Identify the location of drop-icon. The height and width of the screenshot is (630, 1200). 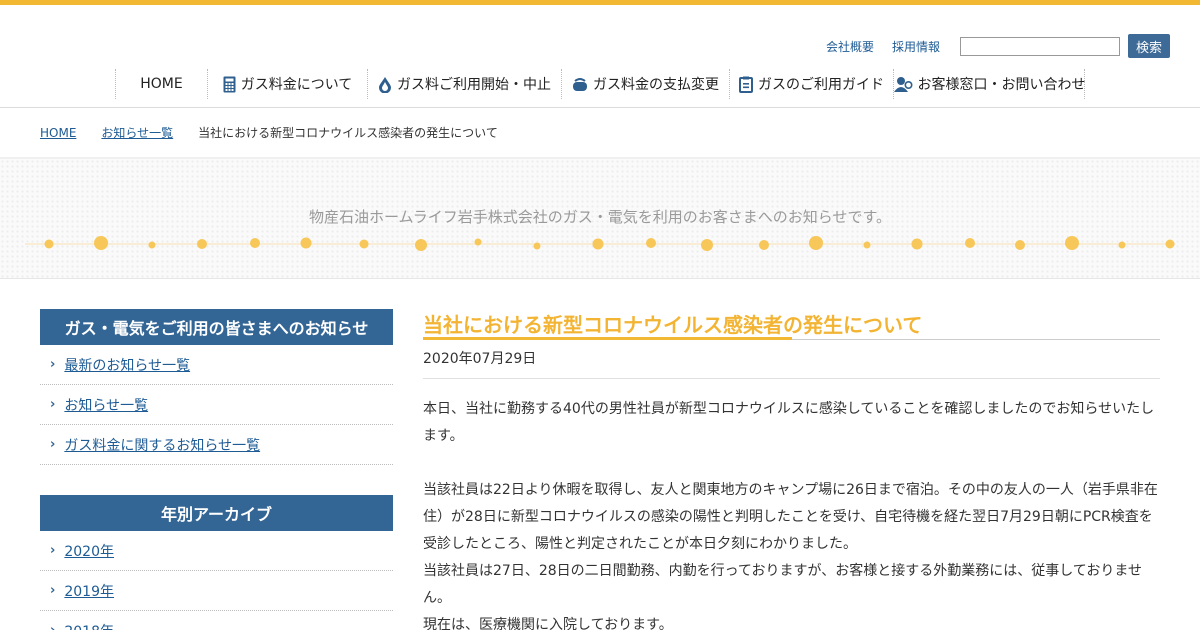
(385, 84).